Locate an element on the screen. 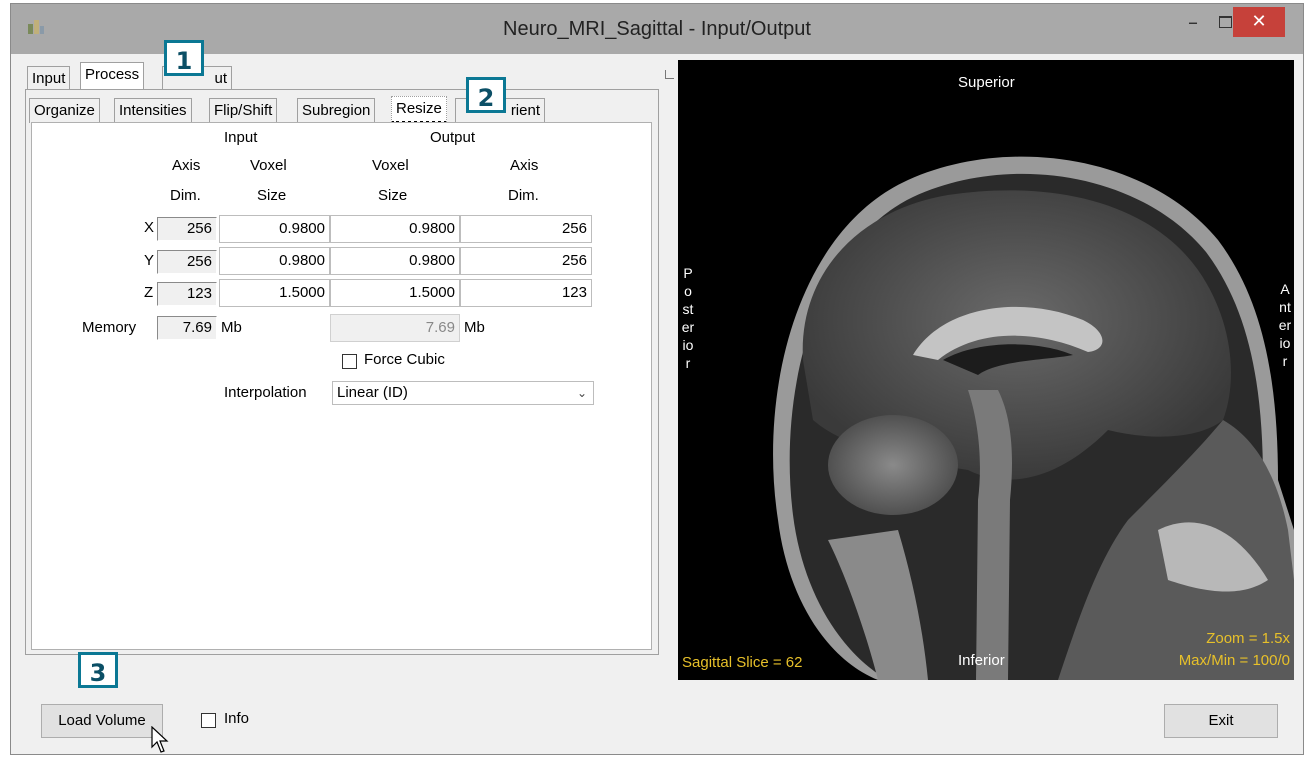 Image resolution: width=1307 pixels, height=759 pixels. anterior-label: Anterior is located at coordinates (1285, 325).